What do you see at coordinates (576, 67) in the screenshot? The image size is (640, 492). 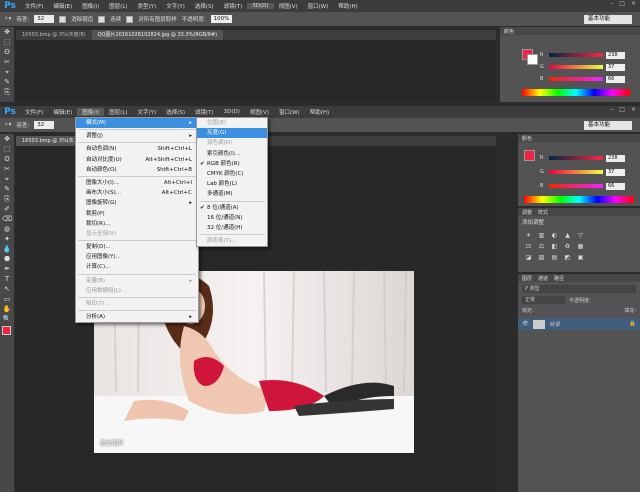 I see `g-slider` at bounding box center [576, 67].